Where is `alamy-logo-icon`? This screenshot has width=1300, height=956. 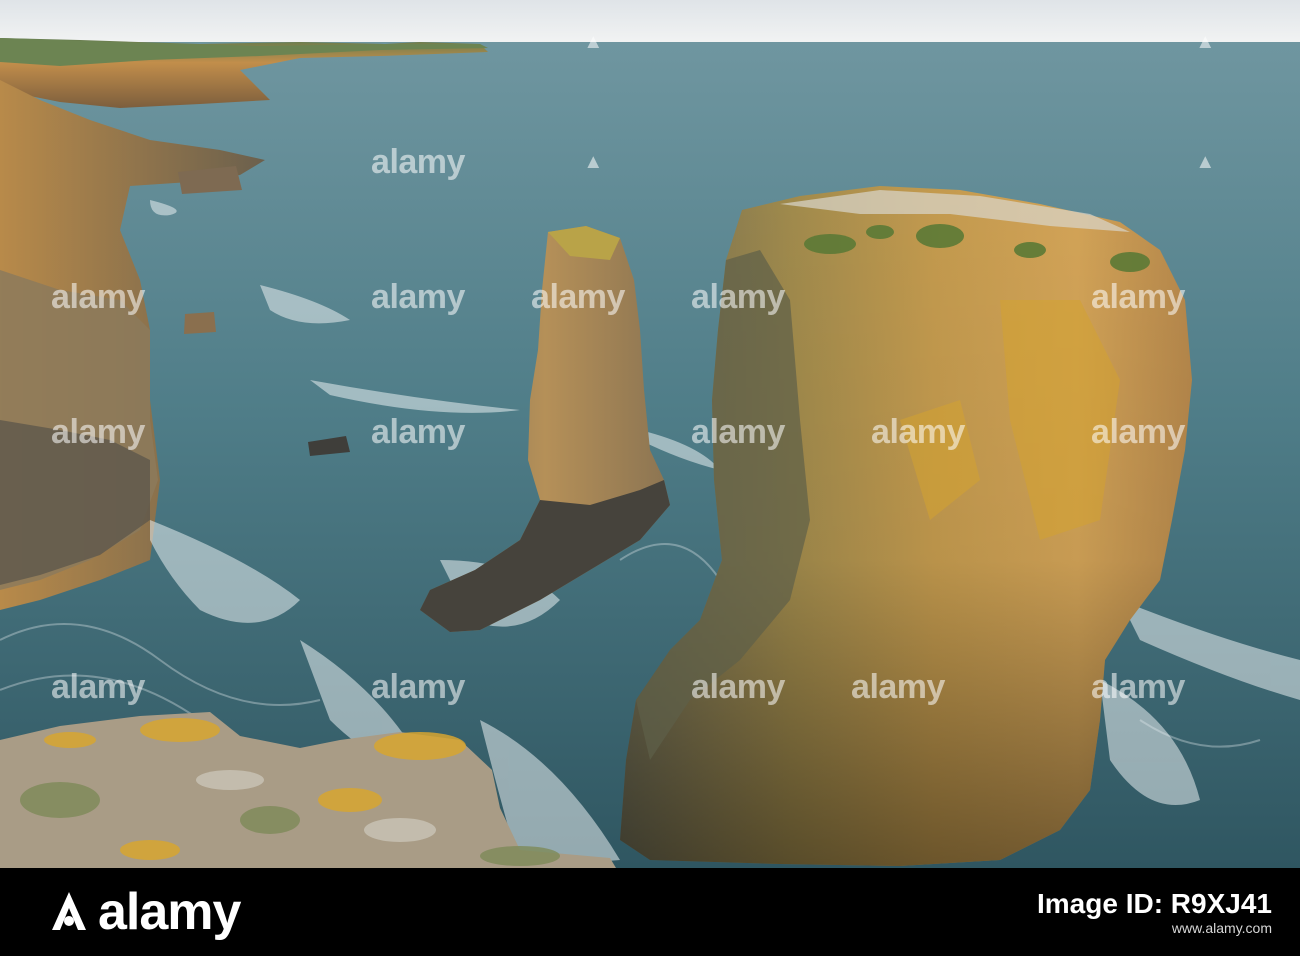 alamy-logo-icon is located at coordinates (69, 911).